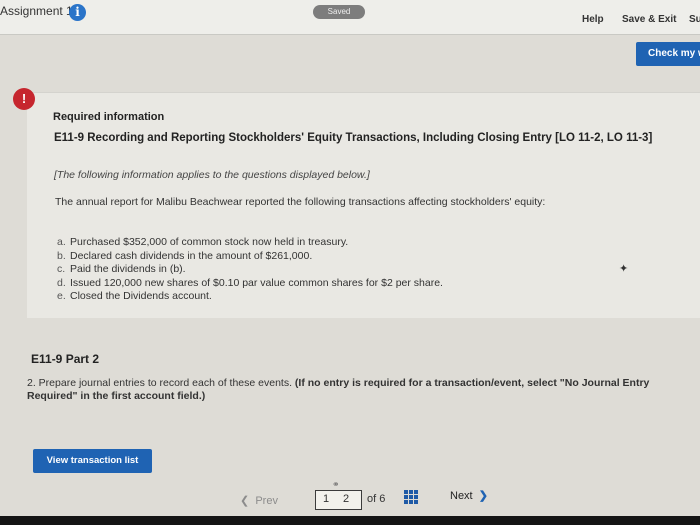 This screenshot has height=525, width=700. Describe the element at coordinates (350, 520) in the screenshot. I see `bottom-bar` at that location.